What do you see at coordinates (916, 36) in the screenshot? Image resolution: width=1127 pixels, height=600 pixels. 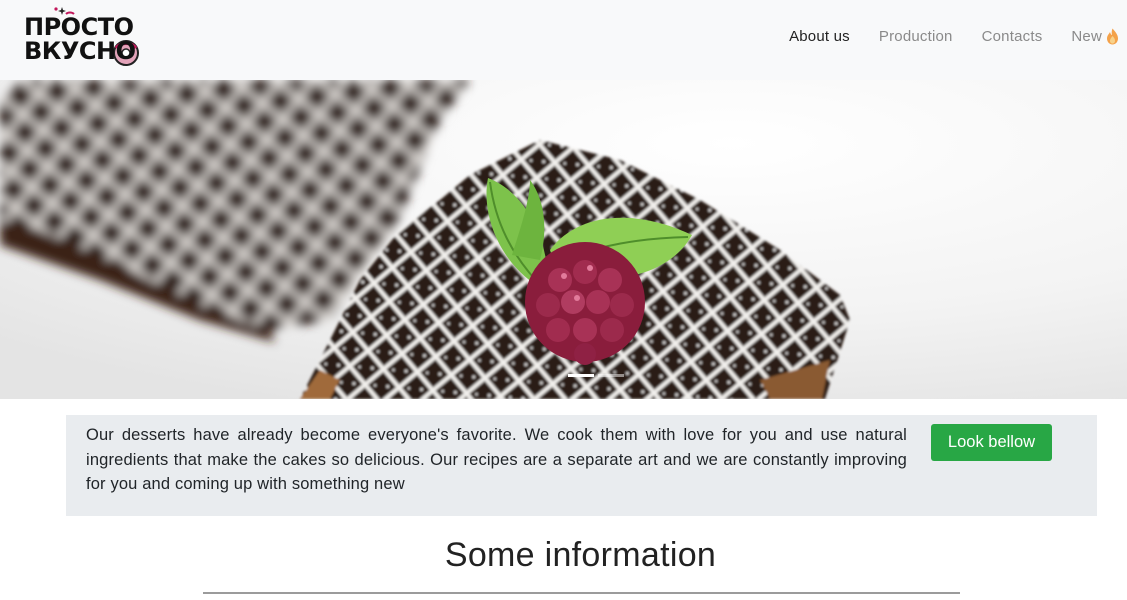 I see `nav-item-production: Production` at bounding box center [916, 36].